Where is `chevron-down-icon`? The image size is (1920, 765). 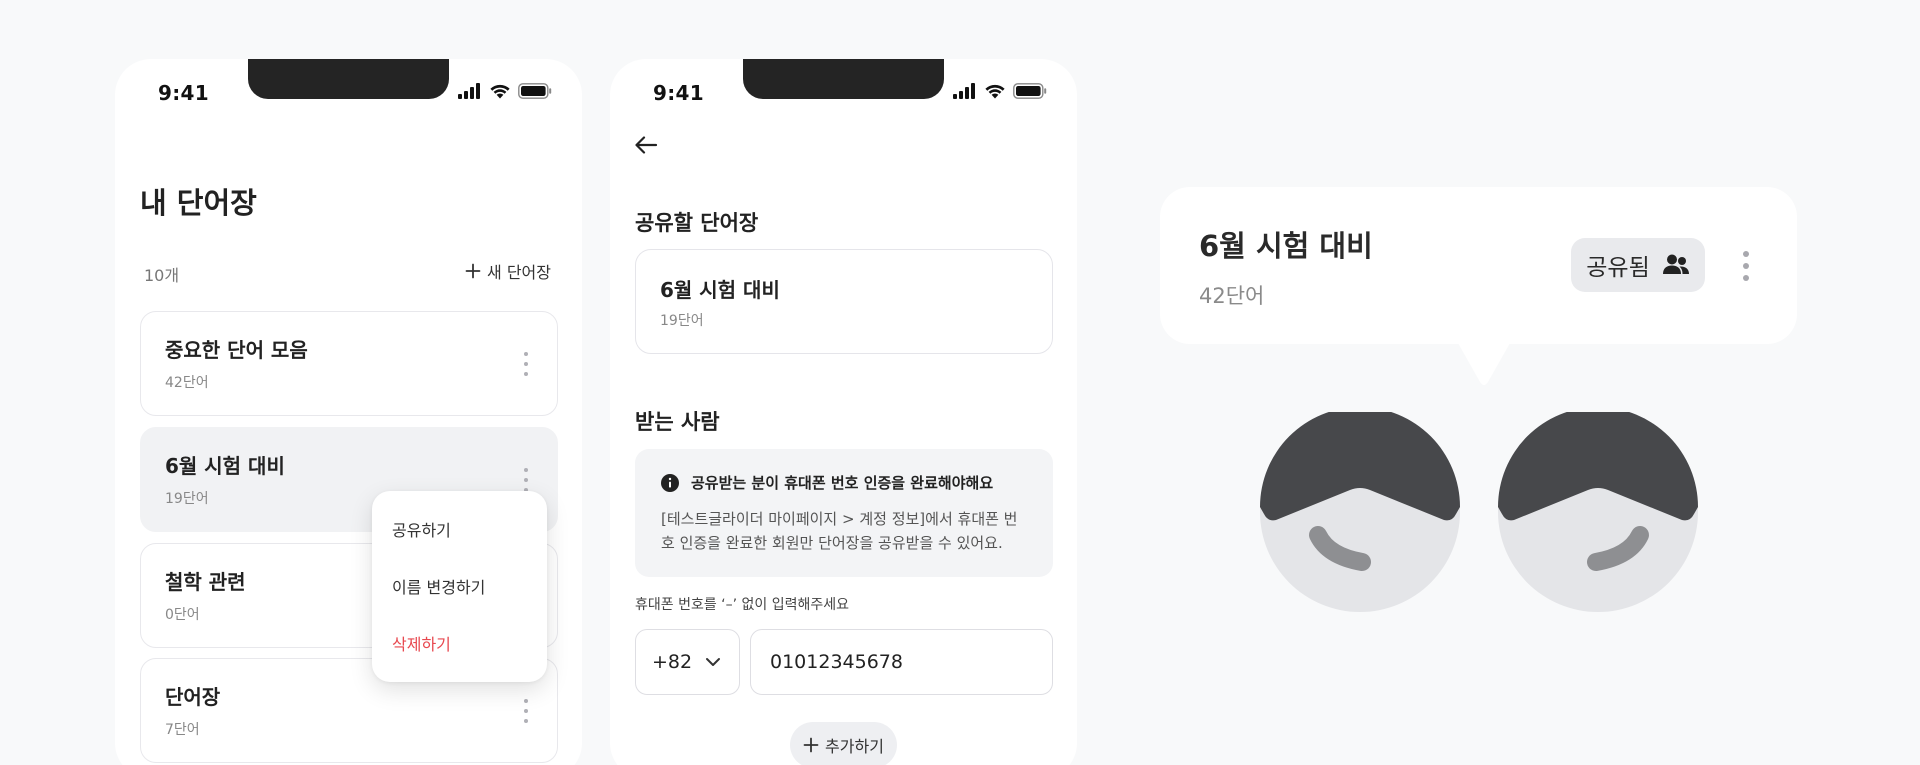
chevron-down-icon is located at coordinates (713, 662).